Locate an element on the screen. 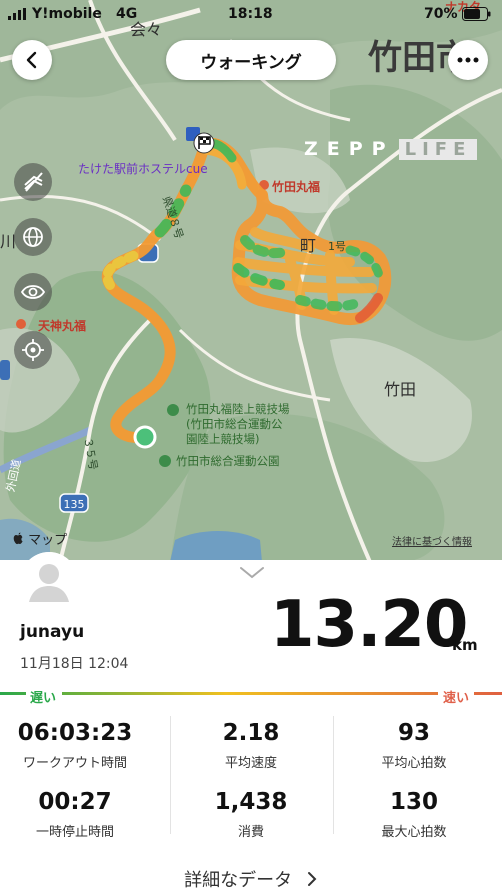  map-style-button is located at coordinates (33, 237).